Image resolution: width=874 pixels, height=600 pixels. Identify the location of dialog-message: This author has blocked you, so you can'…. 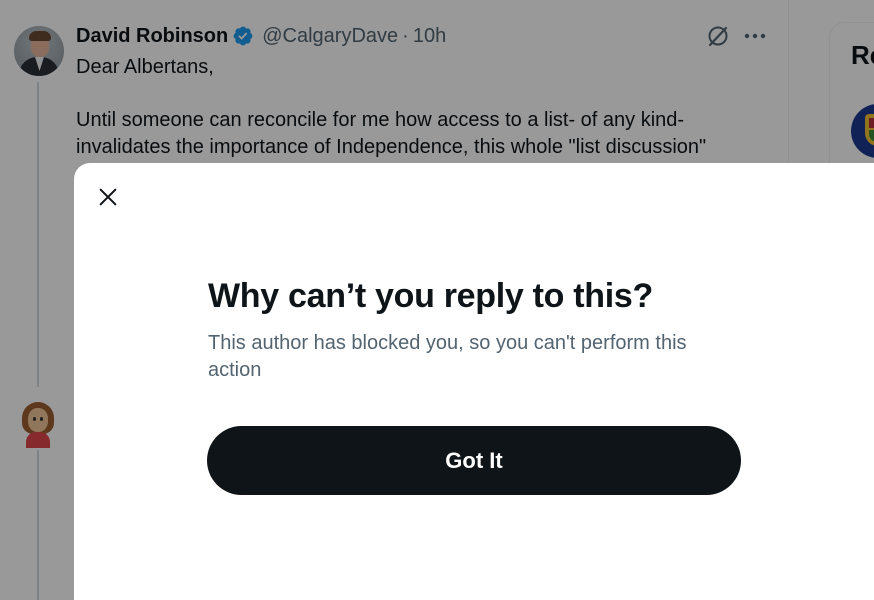
(447, 356).